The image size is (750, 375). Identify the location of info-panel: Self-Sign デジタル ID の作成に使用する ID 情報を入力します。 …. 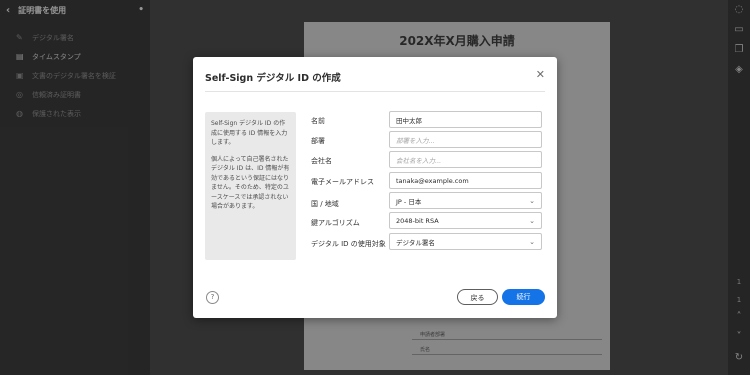
(250, 186).